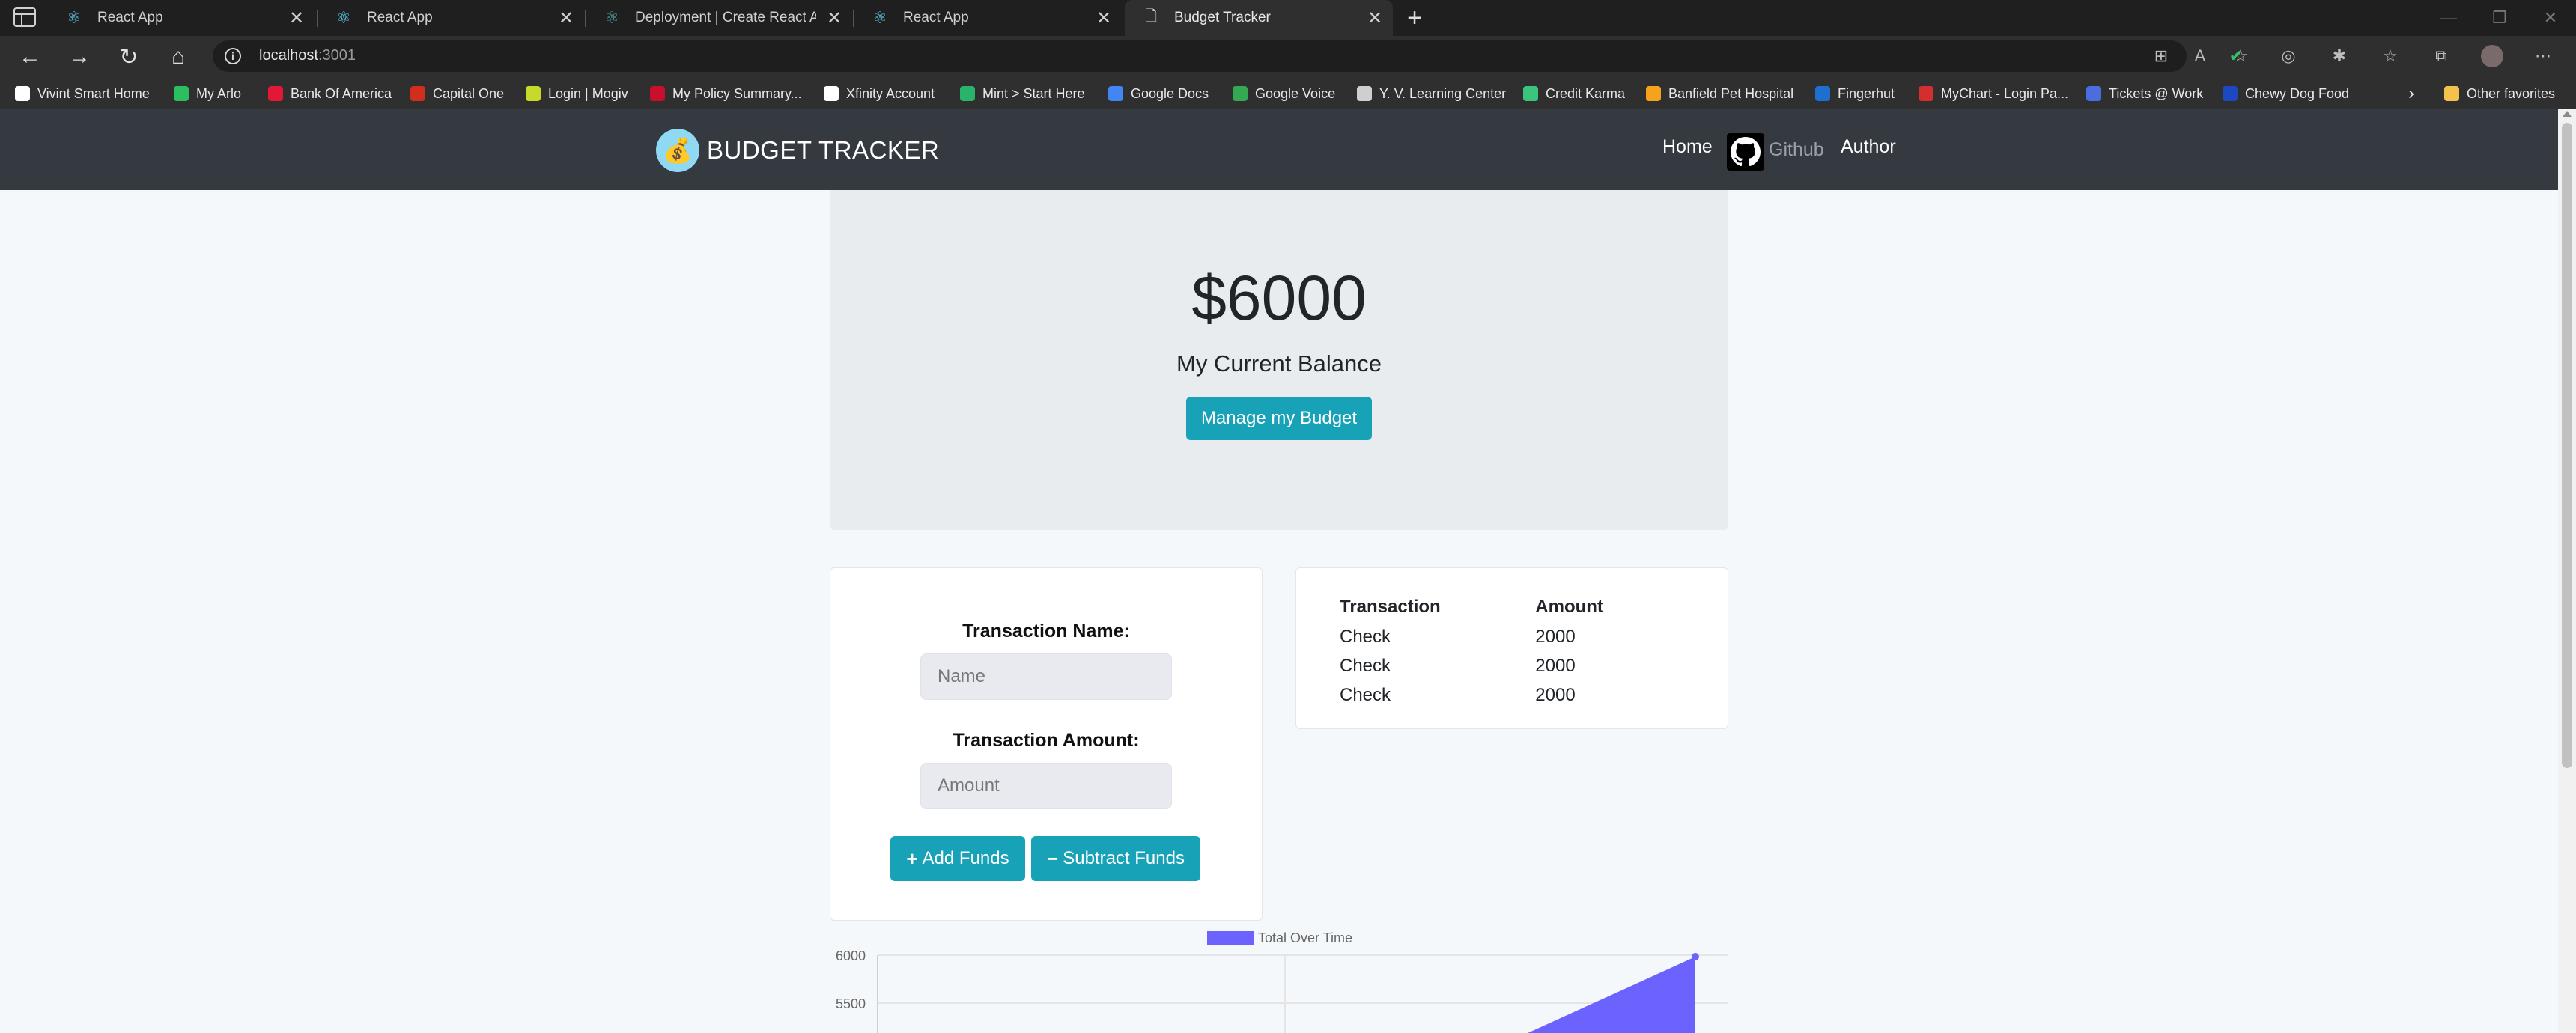 This screenshot has width=2576, height=1033. I want to click on favorites-icon: ☆, so click(2390, 56).